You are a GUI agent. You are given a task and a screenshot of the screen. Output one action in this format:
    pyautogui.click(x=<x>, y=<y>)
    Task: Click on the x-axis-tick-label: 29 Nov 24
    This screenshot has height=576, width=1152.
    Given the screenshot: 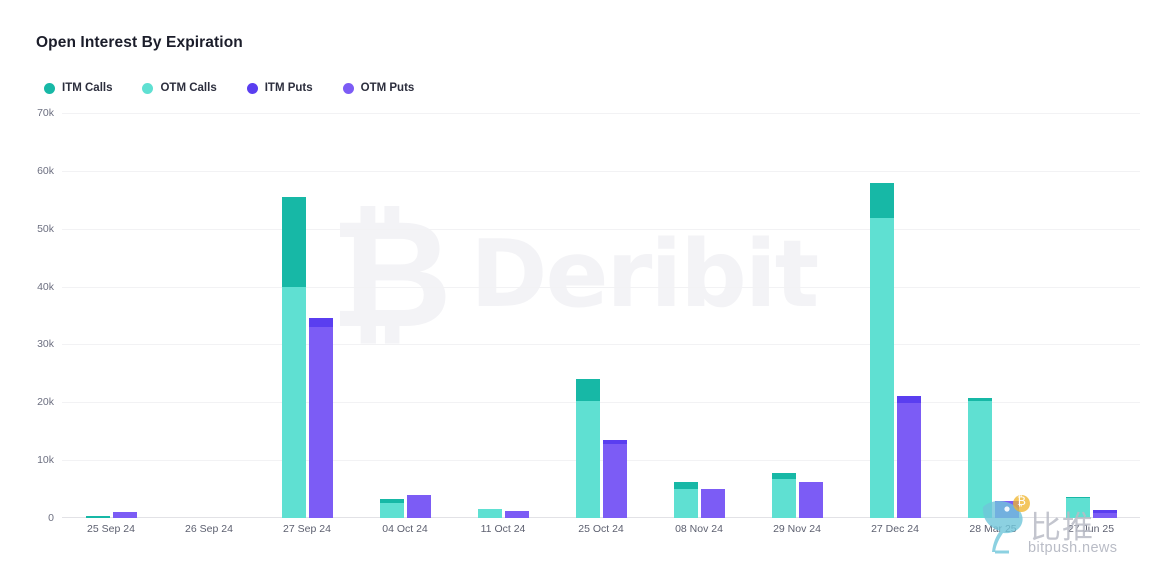 What is the action you would take?
    pyautogui.click(x=797, y=529)
    